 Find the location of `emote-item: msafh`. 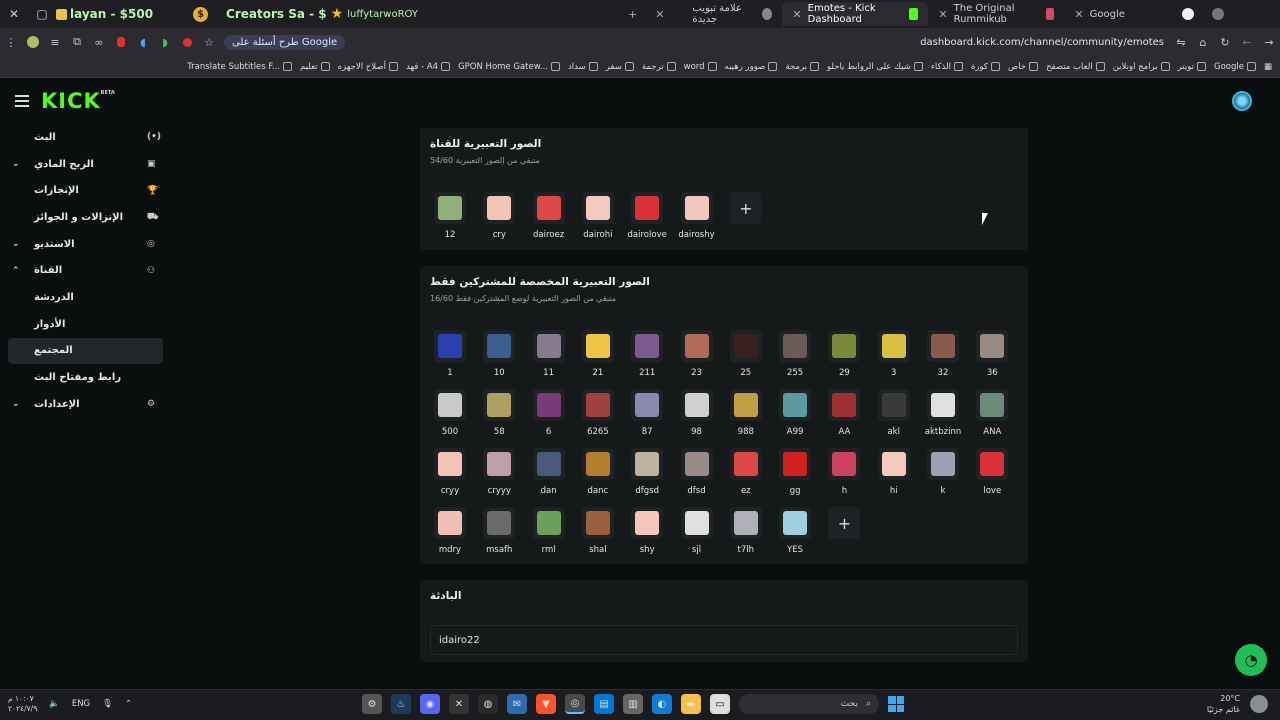

emote-item: msafh is located at coordinates (499, 531).